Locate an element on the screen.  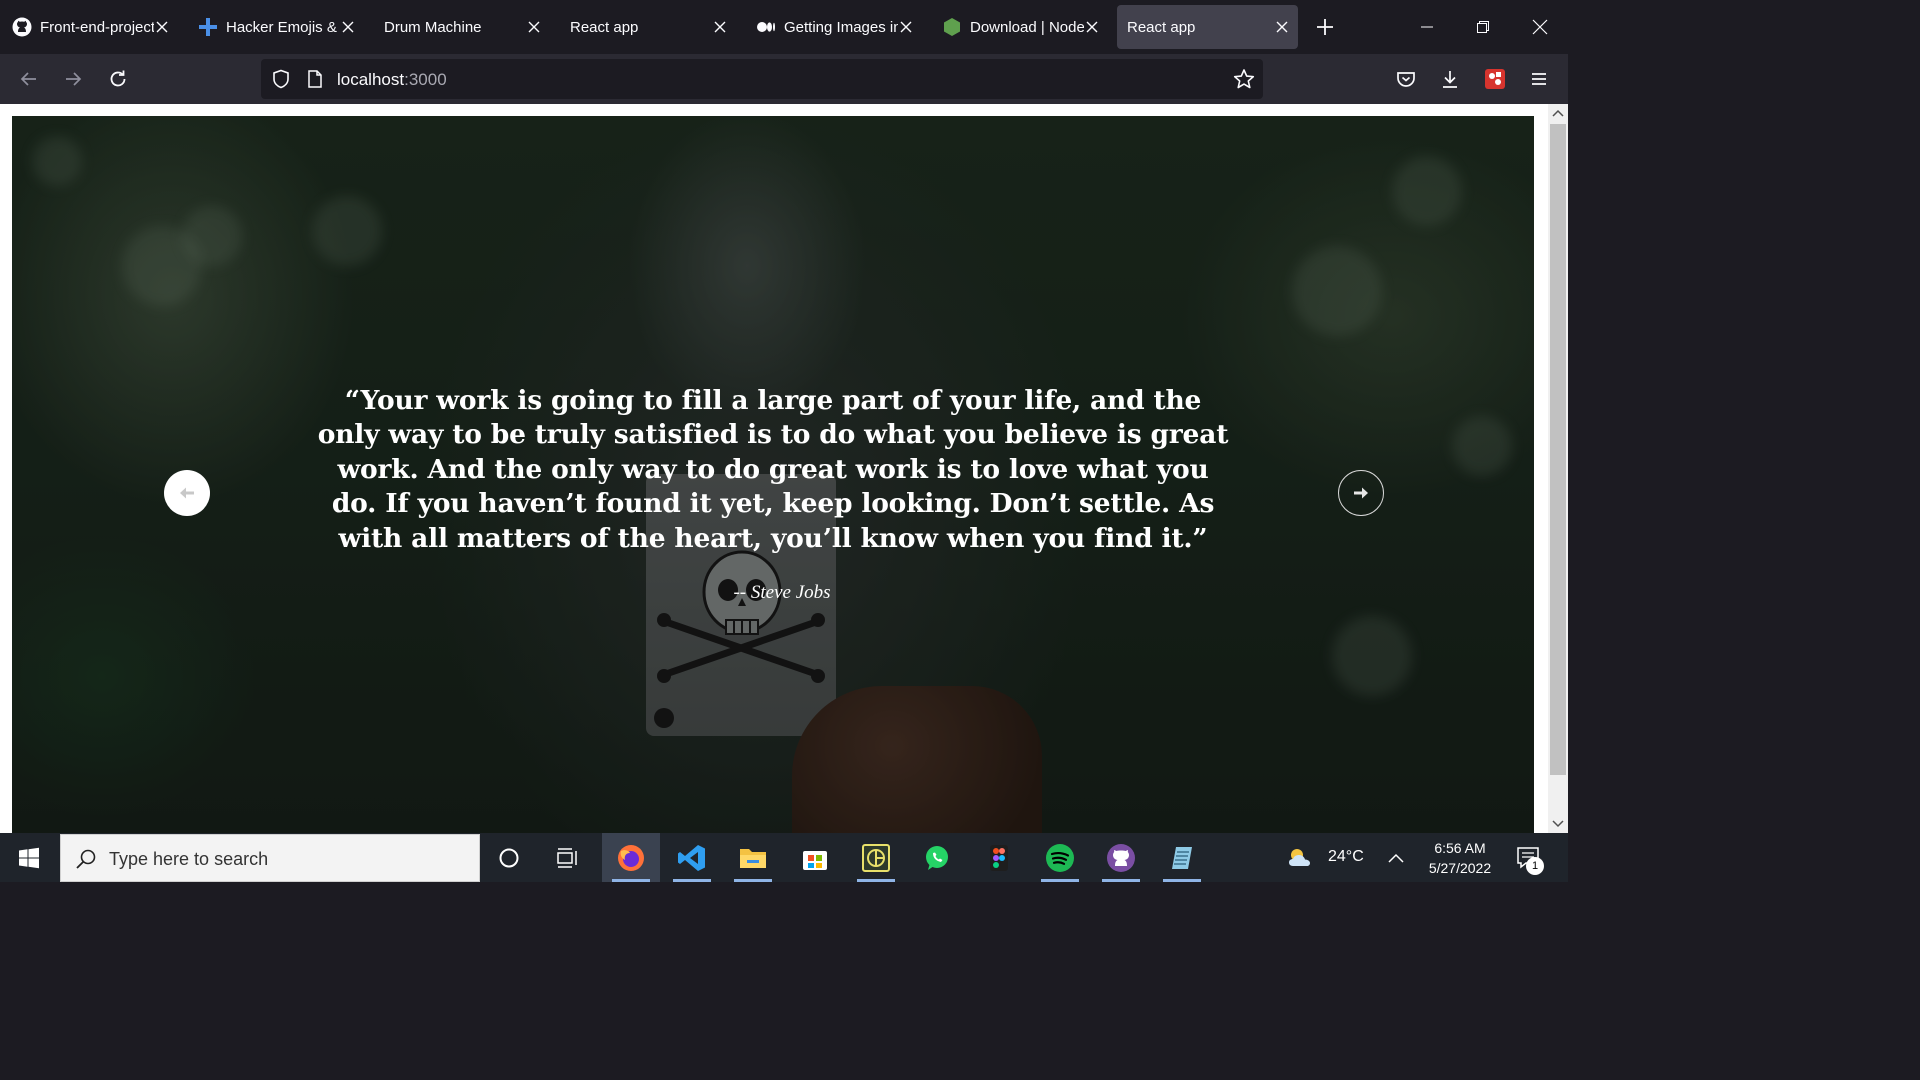
cortana-button is located at coordinates (509, 857).